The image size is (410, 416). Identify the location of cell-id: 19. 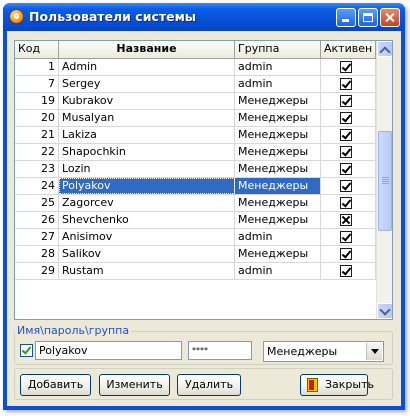
(37, 101).